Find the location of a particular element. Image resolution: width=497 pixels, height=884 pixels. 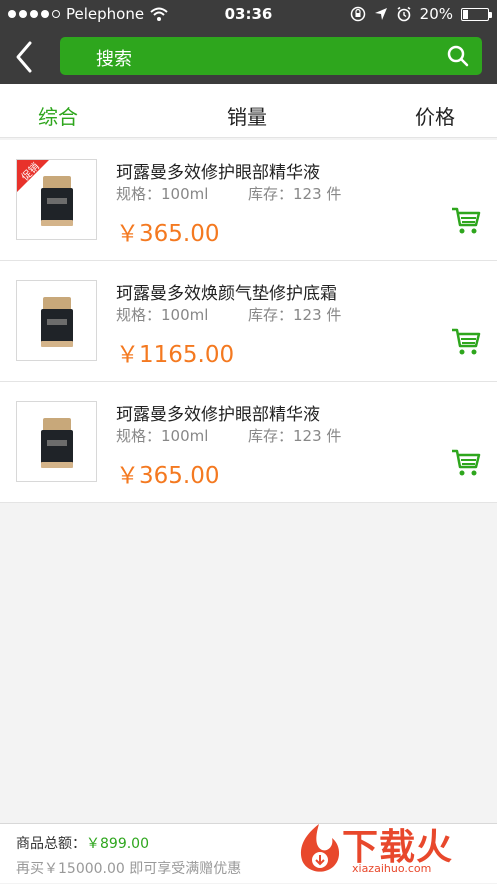

product-item: 珂露曼多效修护眼部精华液 规格：100ml 库存：123 件 ￥365.00 is located at coordinates (248, 442).